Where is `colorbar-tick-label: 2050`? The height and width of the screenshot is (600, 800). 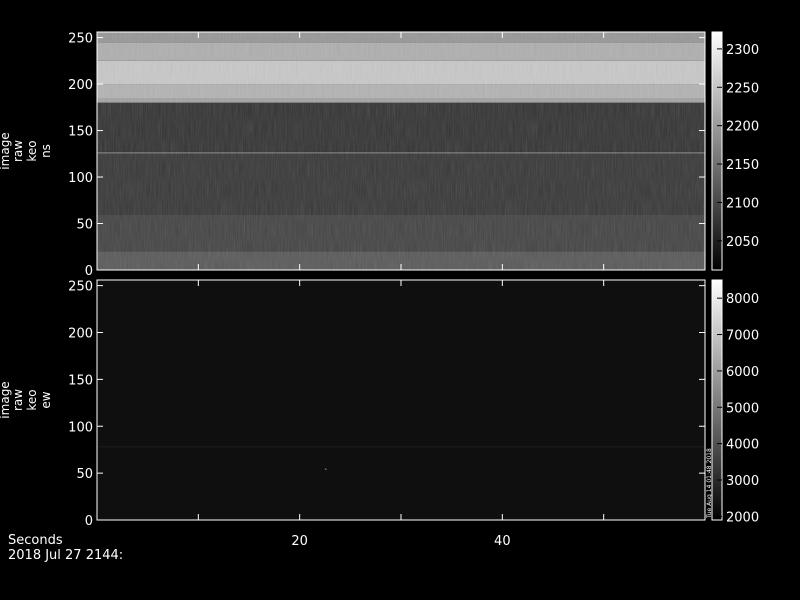
colorbar-tick-label: 2050 is located at coordinates (742, 242).